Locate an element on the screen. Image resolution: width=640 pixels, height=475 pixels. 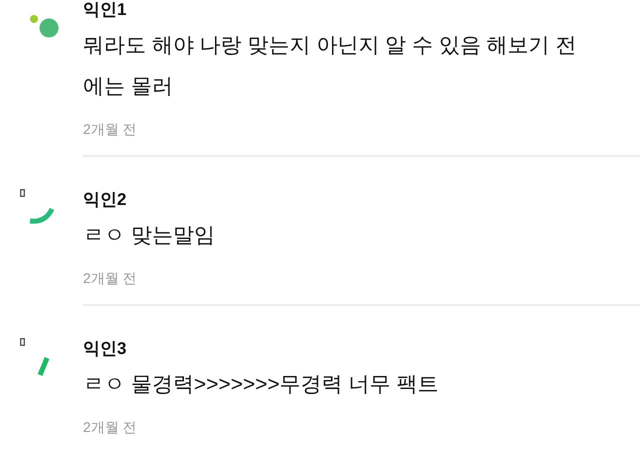
comment-text: 뭐라도 해야 나랑 맞는지 아닌지 알 수 있음 해보기 전에는 몰러 is located at coordinates (330, 66).